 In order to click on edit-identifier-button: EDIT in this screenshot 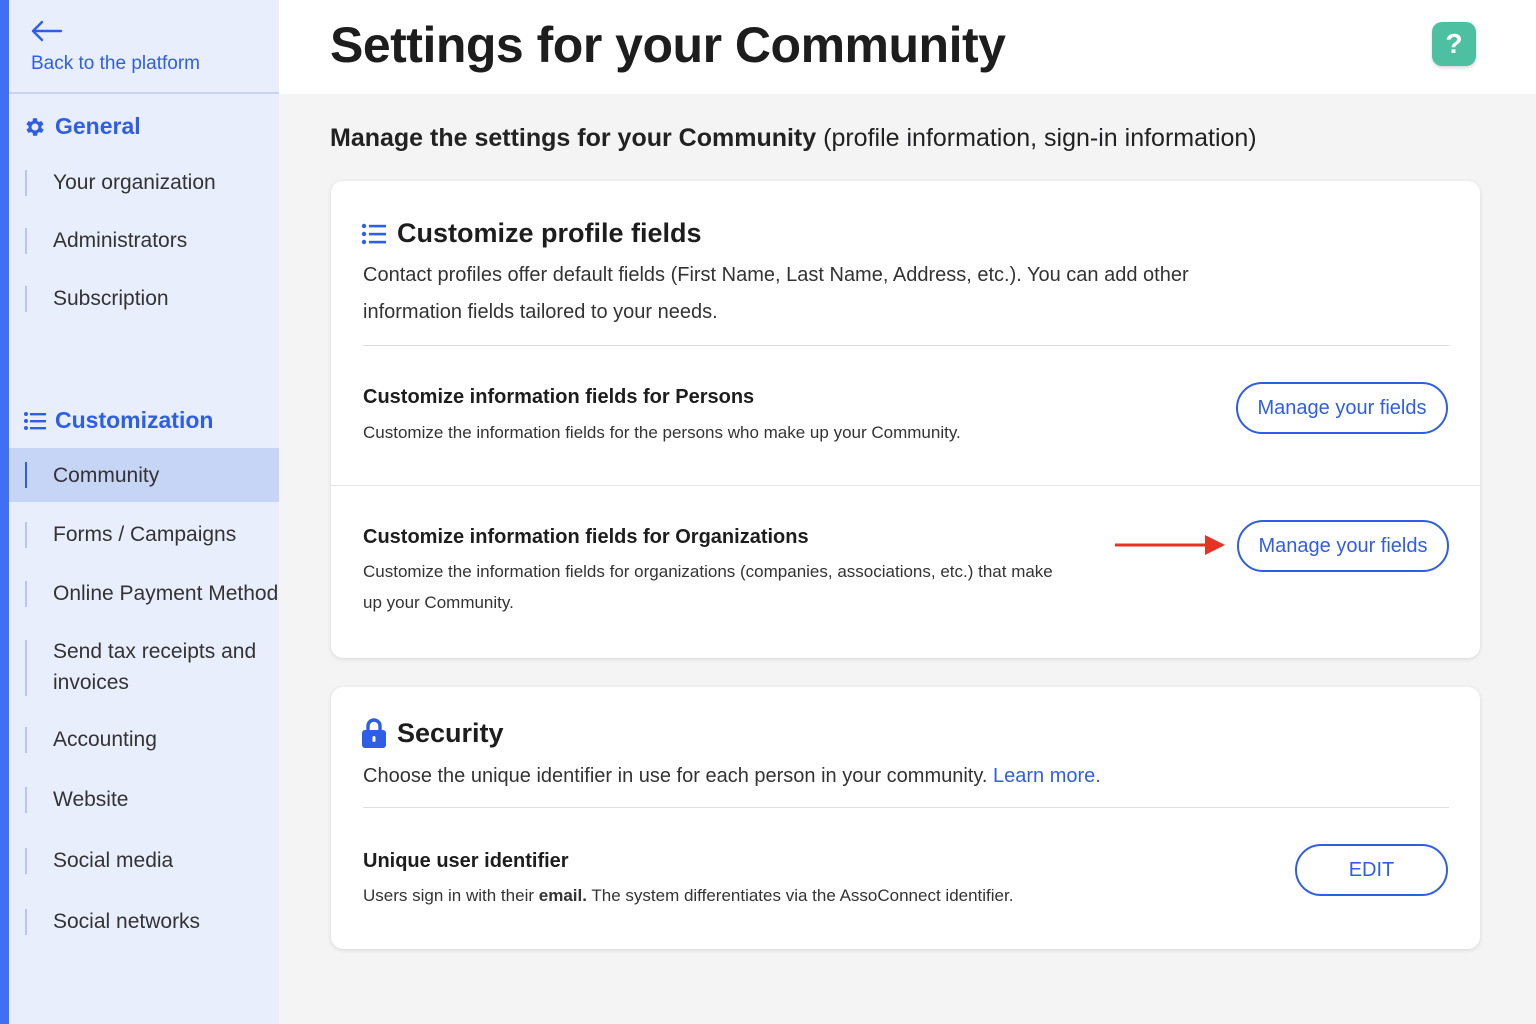, I will do `click(1371, 870)`.